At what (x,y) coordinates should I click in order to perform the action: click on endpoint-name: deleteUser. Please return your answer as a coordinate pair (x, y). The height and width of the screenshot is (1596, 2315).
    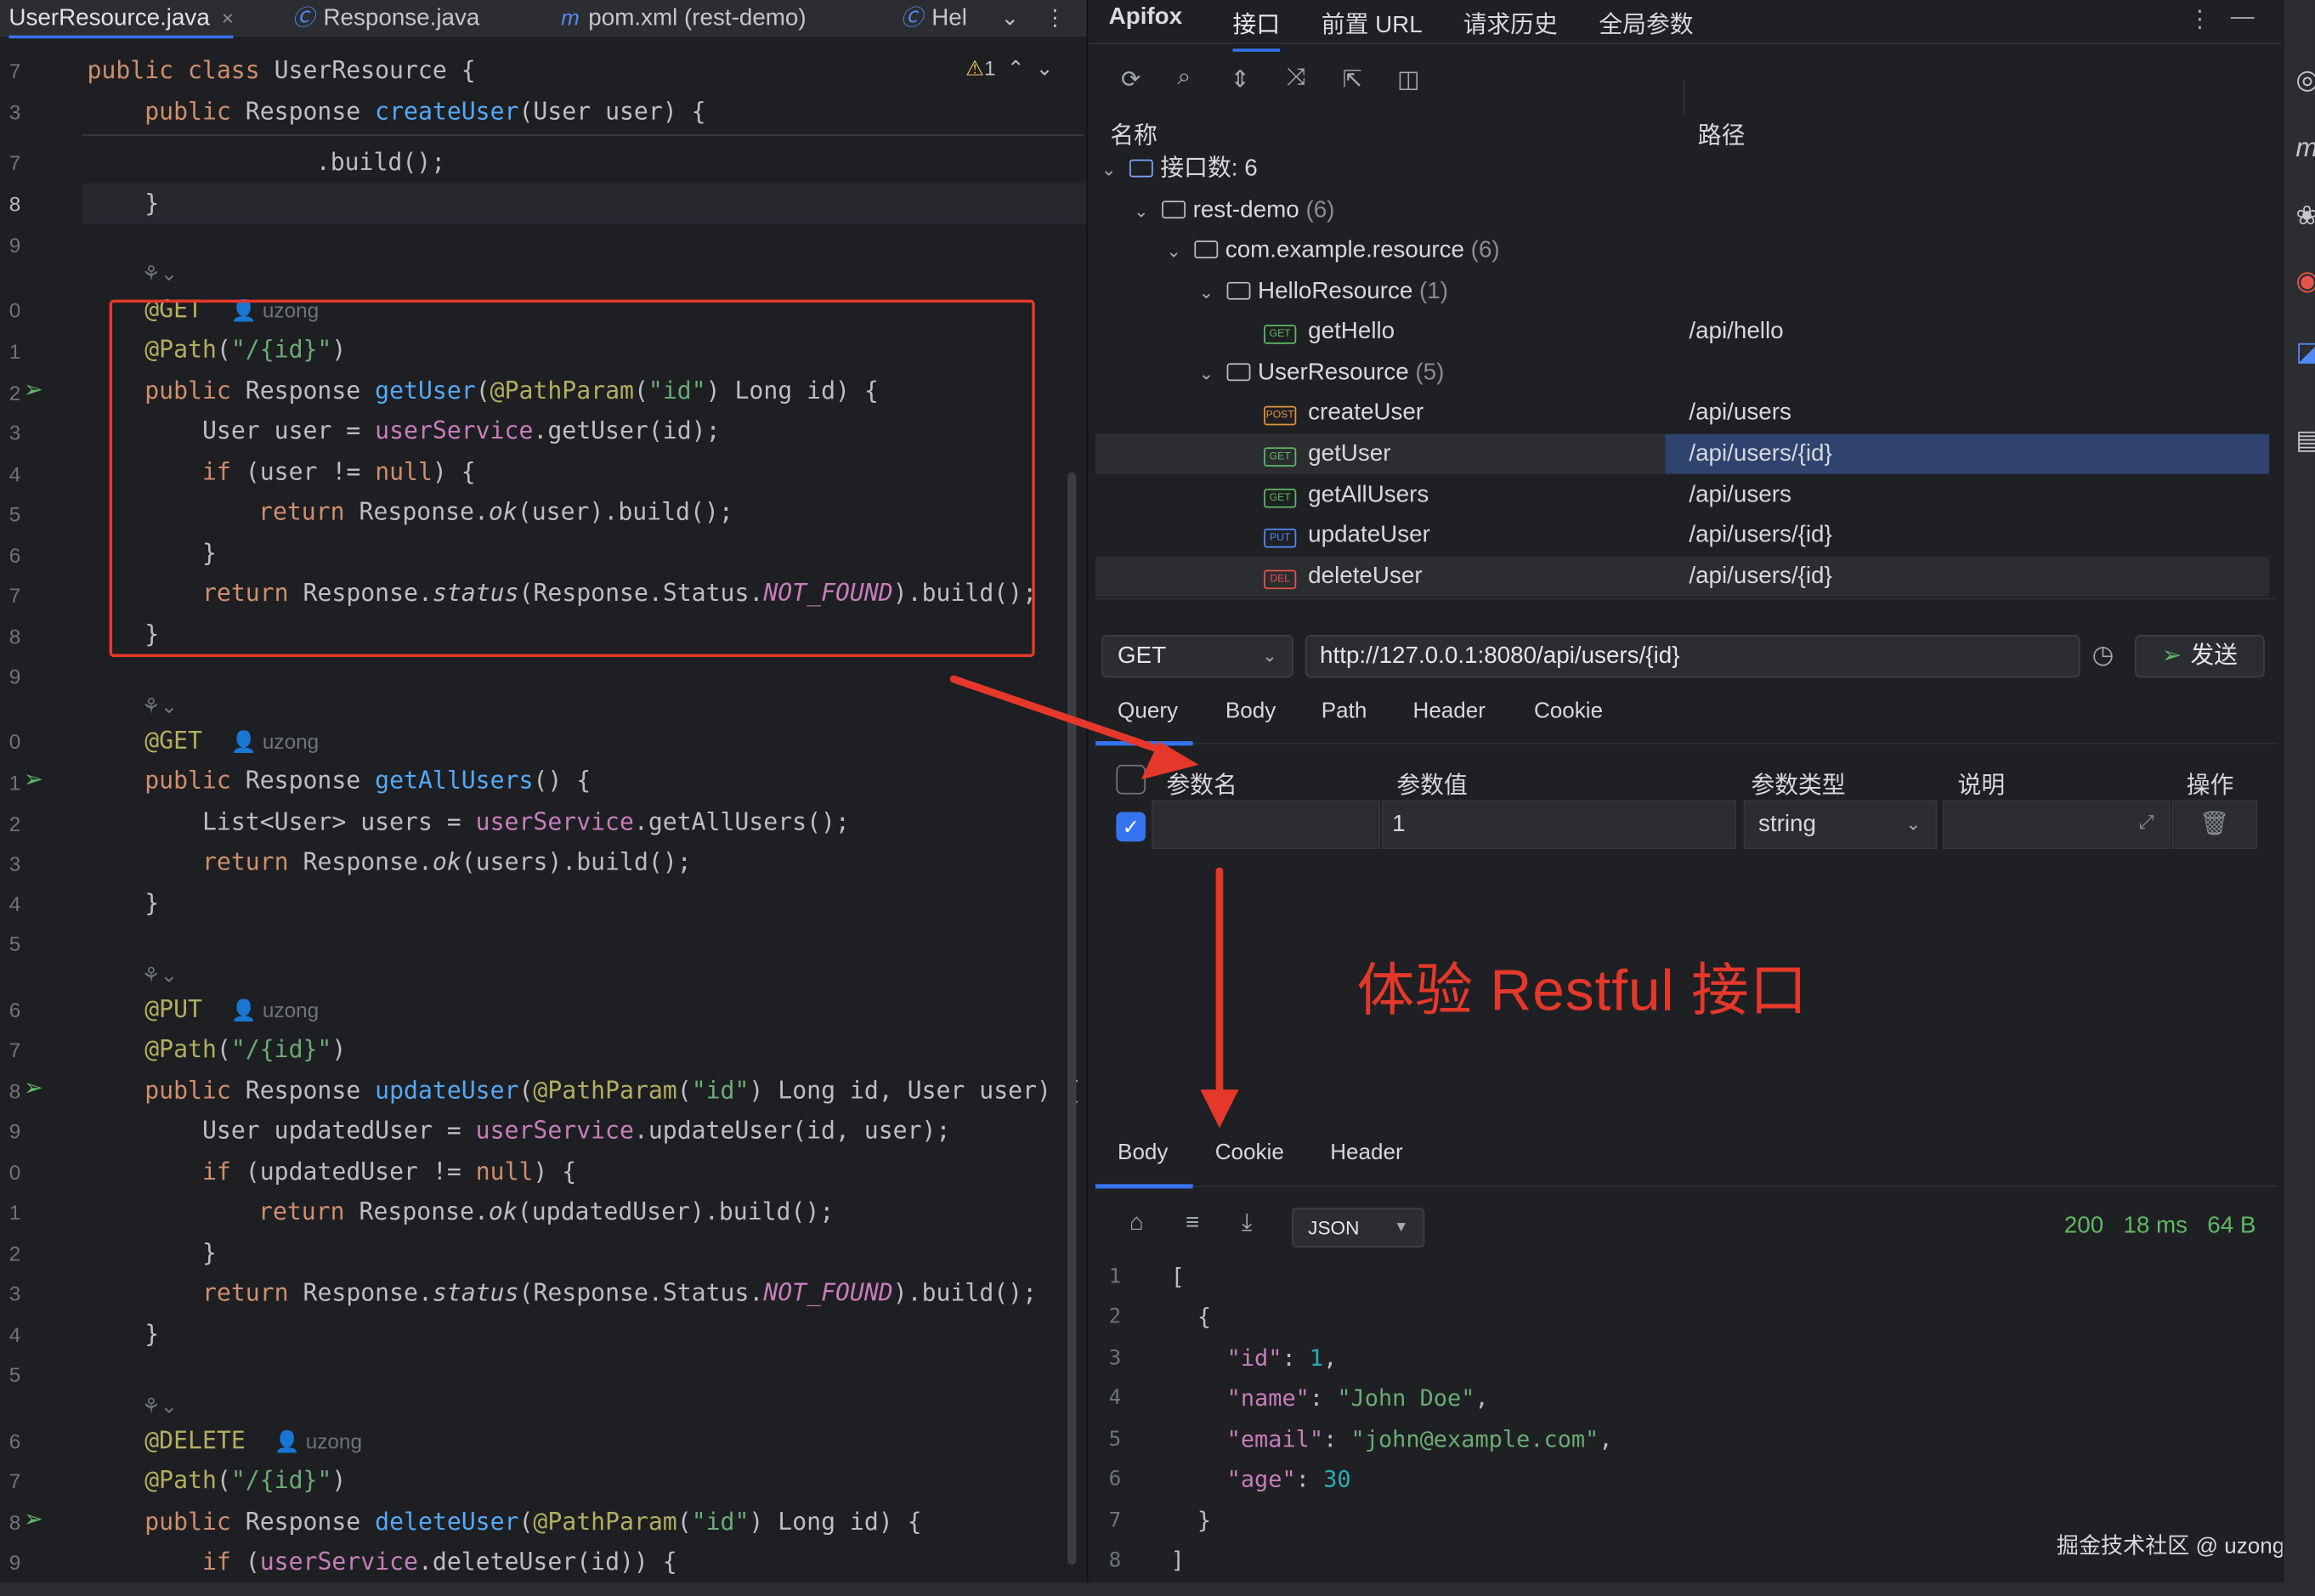
    Looking at the image, I should click on (1365, 577).